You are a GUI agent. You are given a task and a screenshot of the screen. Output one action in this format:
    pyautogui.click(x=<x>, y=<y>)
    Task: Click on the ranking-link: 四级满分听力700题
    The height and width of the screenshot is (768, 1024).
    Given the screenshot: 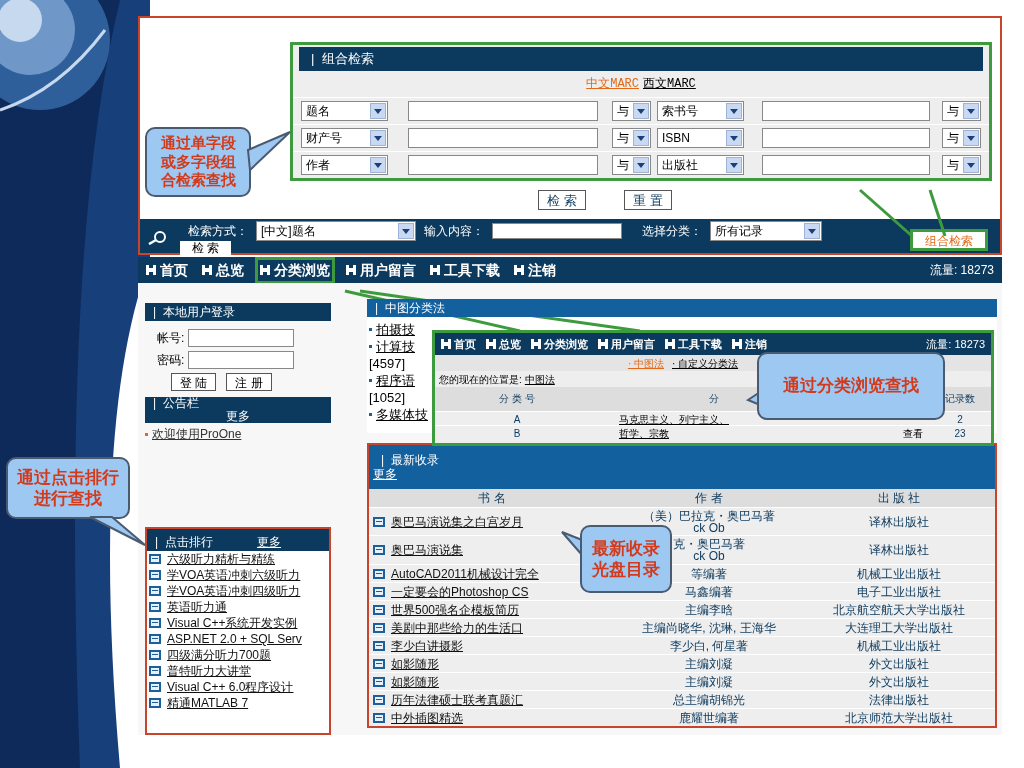 What is the action you would take?
    pyautogui.click(x=219, y=655)
    